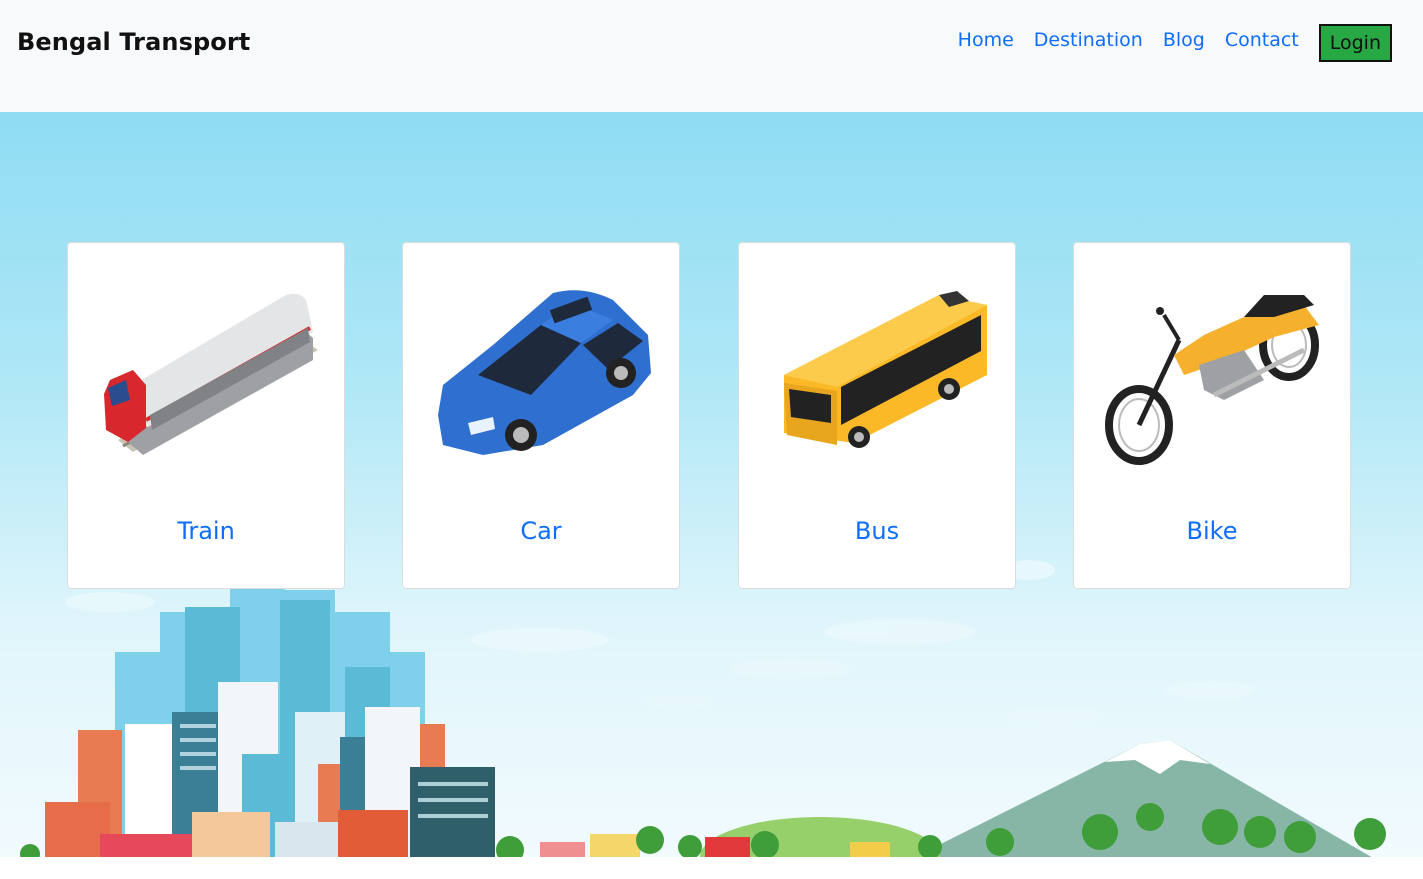  Describe the element at coordinates (1355, 43) in the screenshot. I see `login-button: Login` at that location.